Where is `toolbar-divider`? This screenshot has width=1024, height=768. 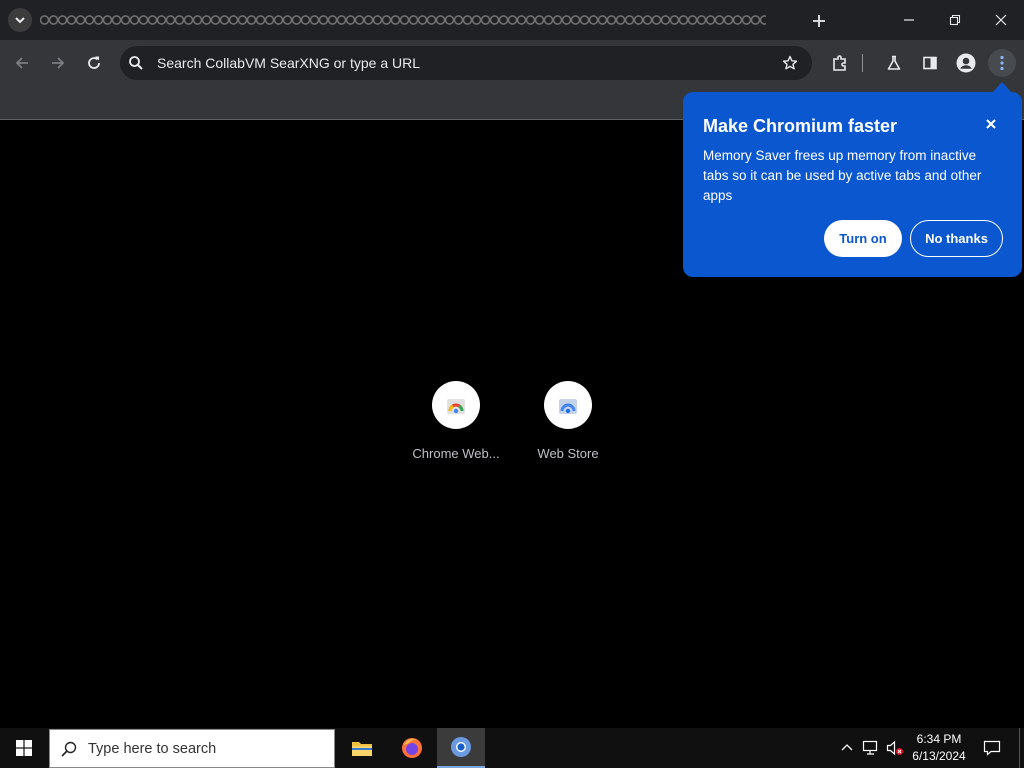
toolbar-divider is located at coordinates (864, 63).